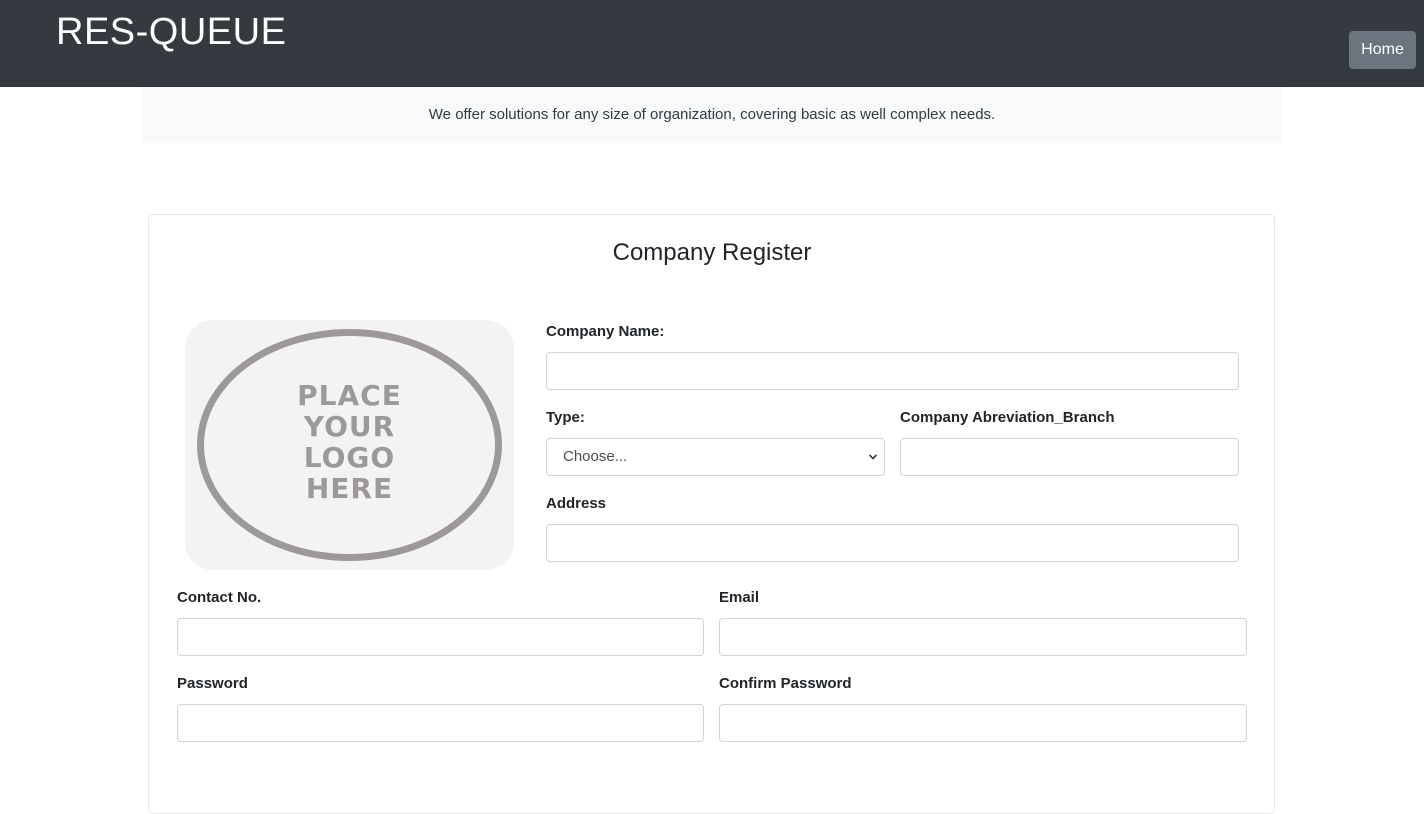 Image resolution: width=1424 pixels, height=814 pixels. What do you see at coordinates (739, 597) in the screenshot?
I see `email-label: Email` at bounding box center [739, 597].